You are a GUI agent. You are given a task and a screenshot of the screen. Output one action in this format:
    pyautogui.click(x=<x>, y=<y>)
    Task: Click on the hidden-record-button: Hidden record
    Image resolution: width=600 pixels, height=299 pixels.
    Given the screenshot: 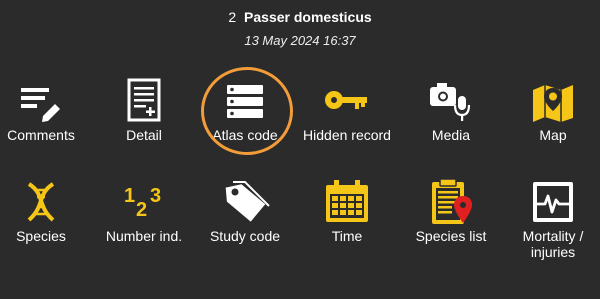 What is the action you would take?
    pyautogui.click(x=347, y=123)
    